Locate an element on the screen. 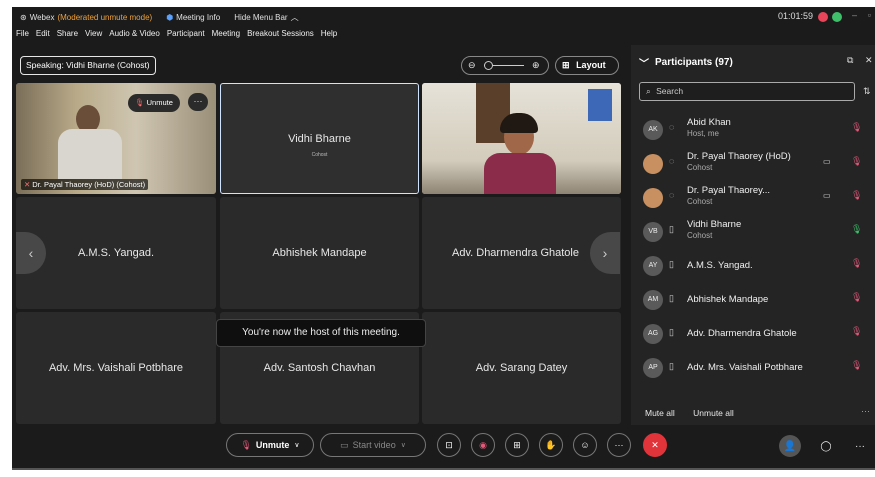  share-icon: ⊡ is located at coordinates (449, 444).